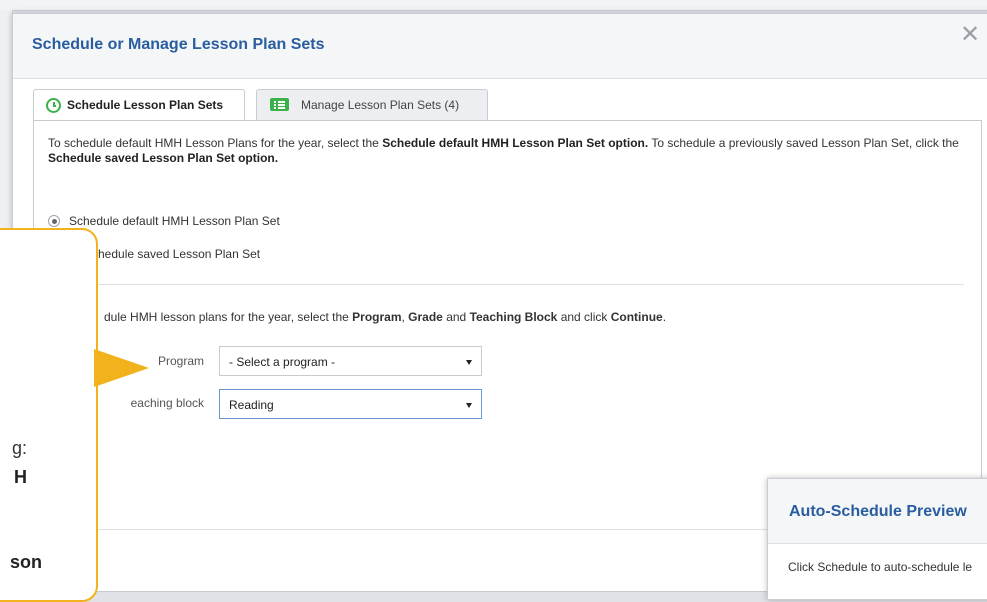 Image resolution: width=987 pixels, height=602 pixels. What do you see at coordinates (350, 361) in the screenshot?
I see `program-select: - Select a program -` at bounding box center [350, 361].